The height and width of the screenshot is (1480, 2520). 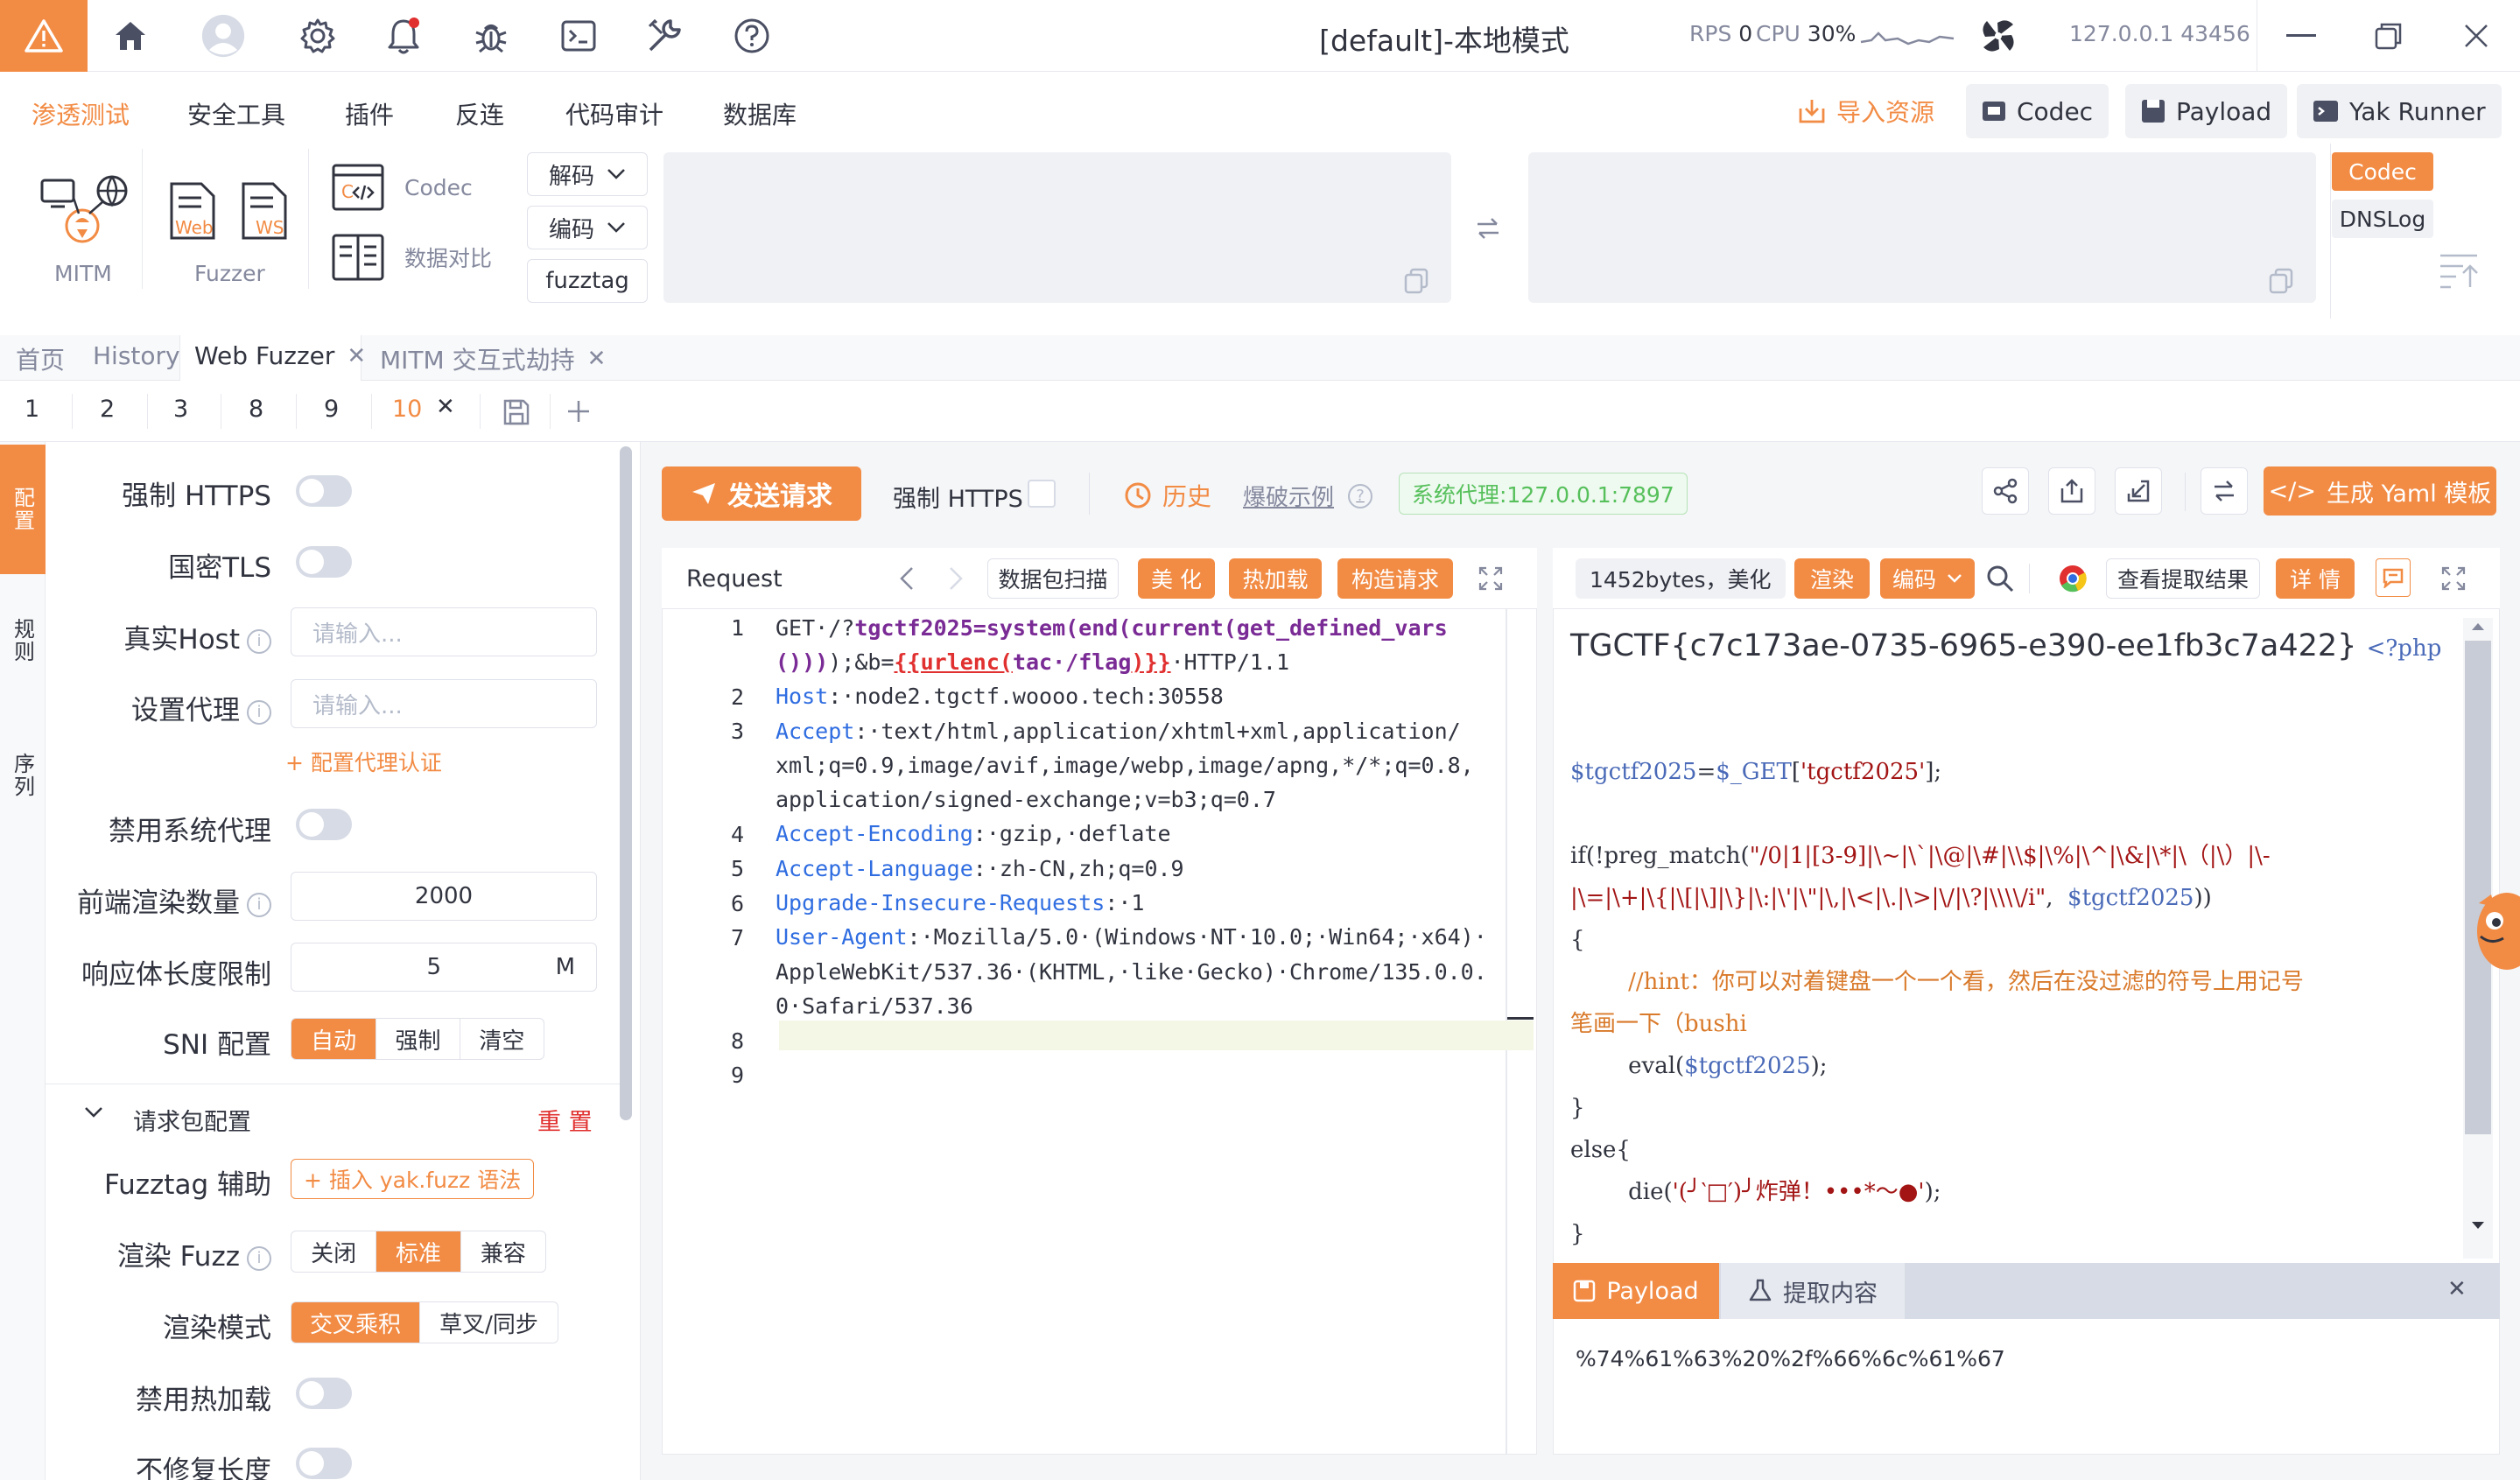 I want to click on codec-tool: C Codec, so click(x=402, y=187).